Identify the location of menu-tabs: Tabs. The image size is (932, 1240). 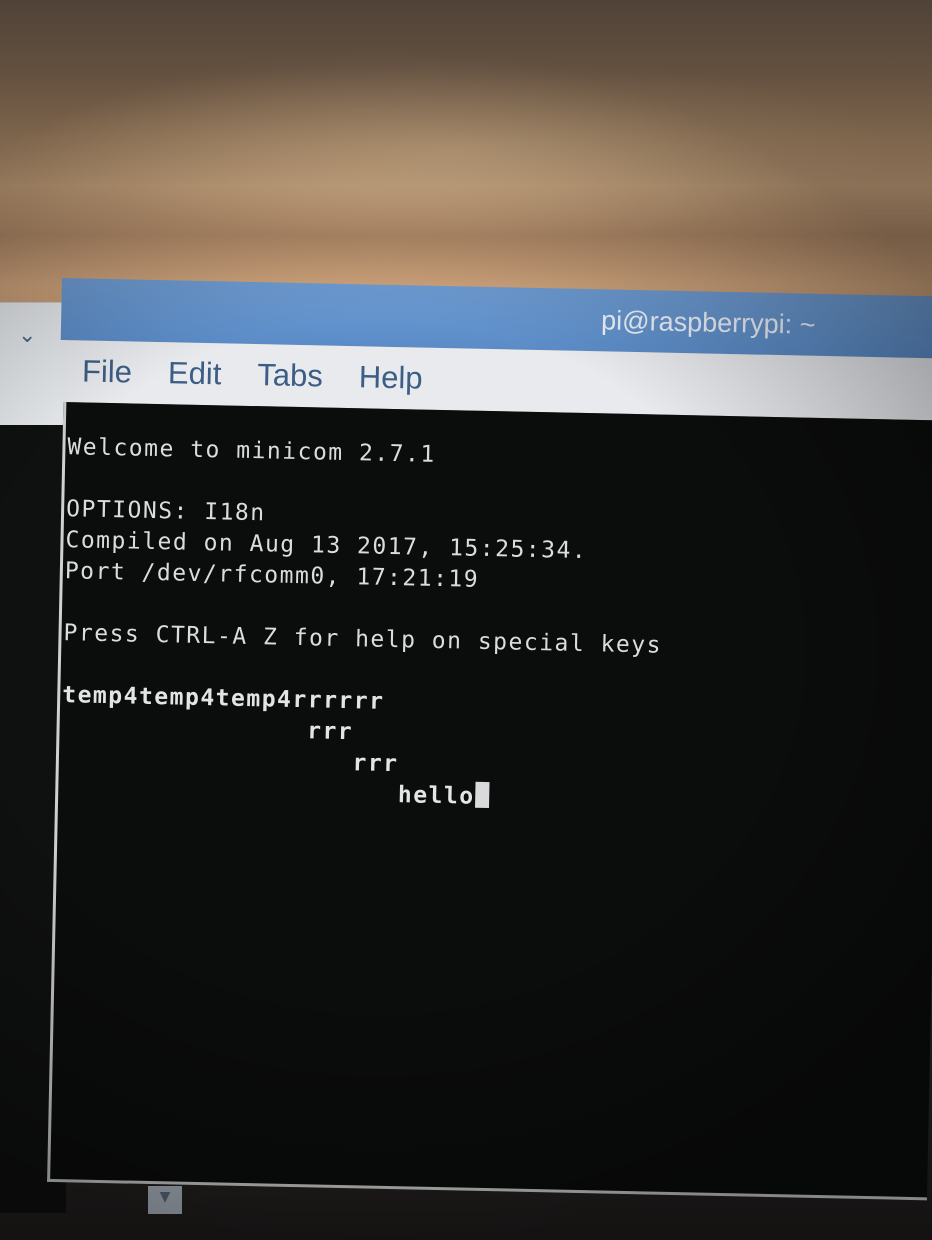
(290, 375).